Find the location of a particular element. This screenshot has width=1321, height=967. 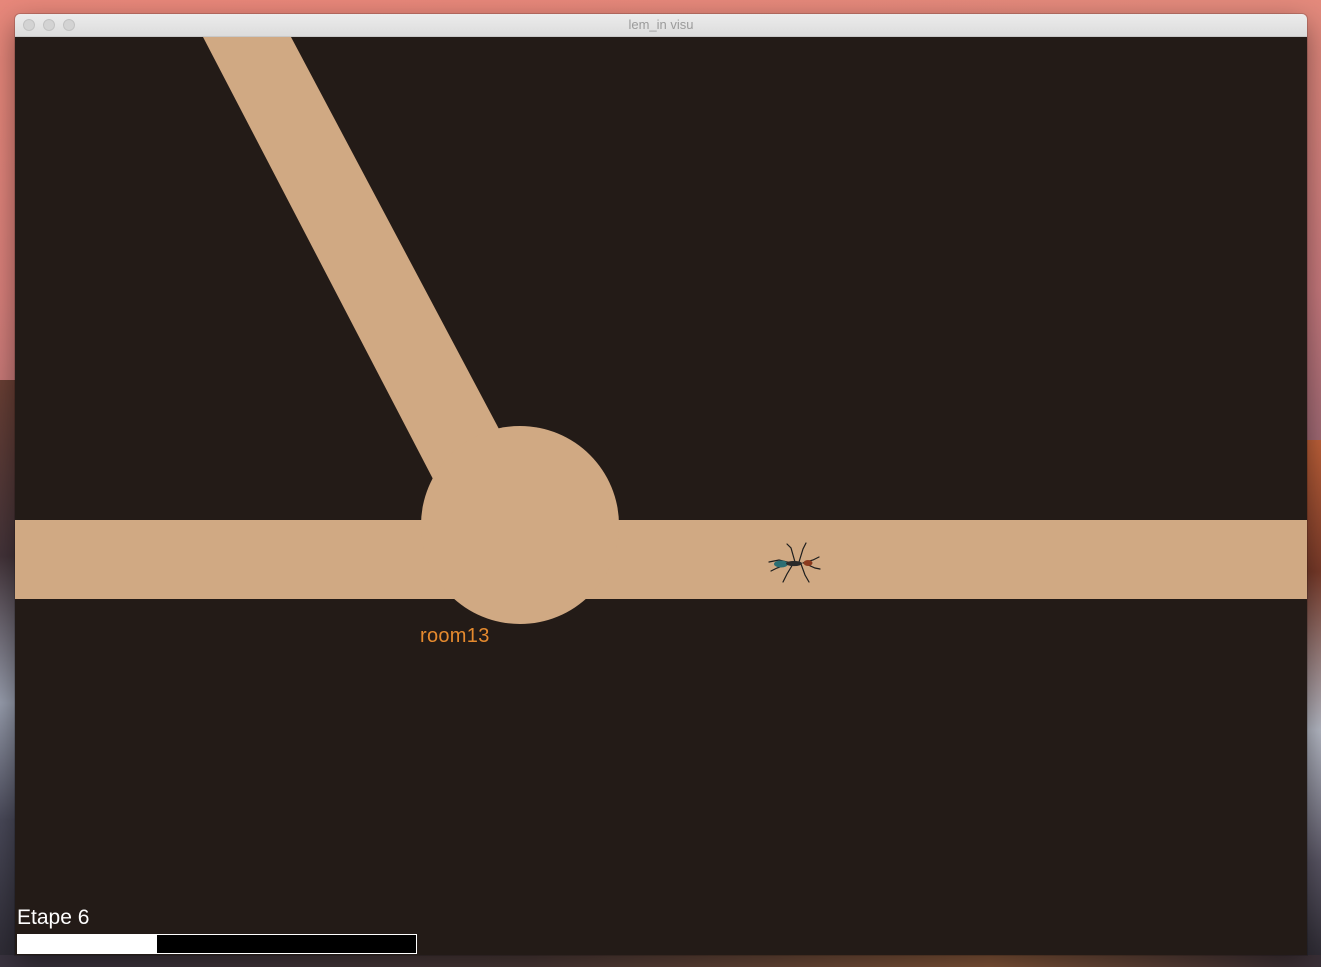

room-label: room13 is located at coordinates (455, 636).